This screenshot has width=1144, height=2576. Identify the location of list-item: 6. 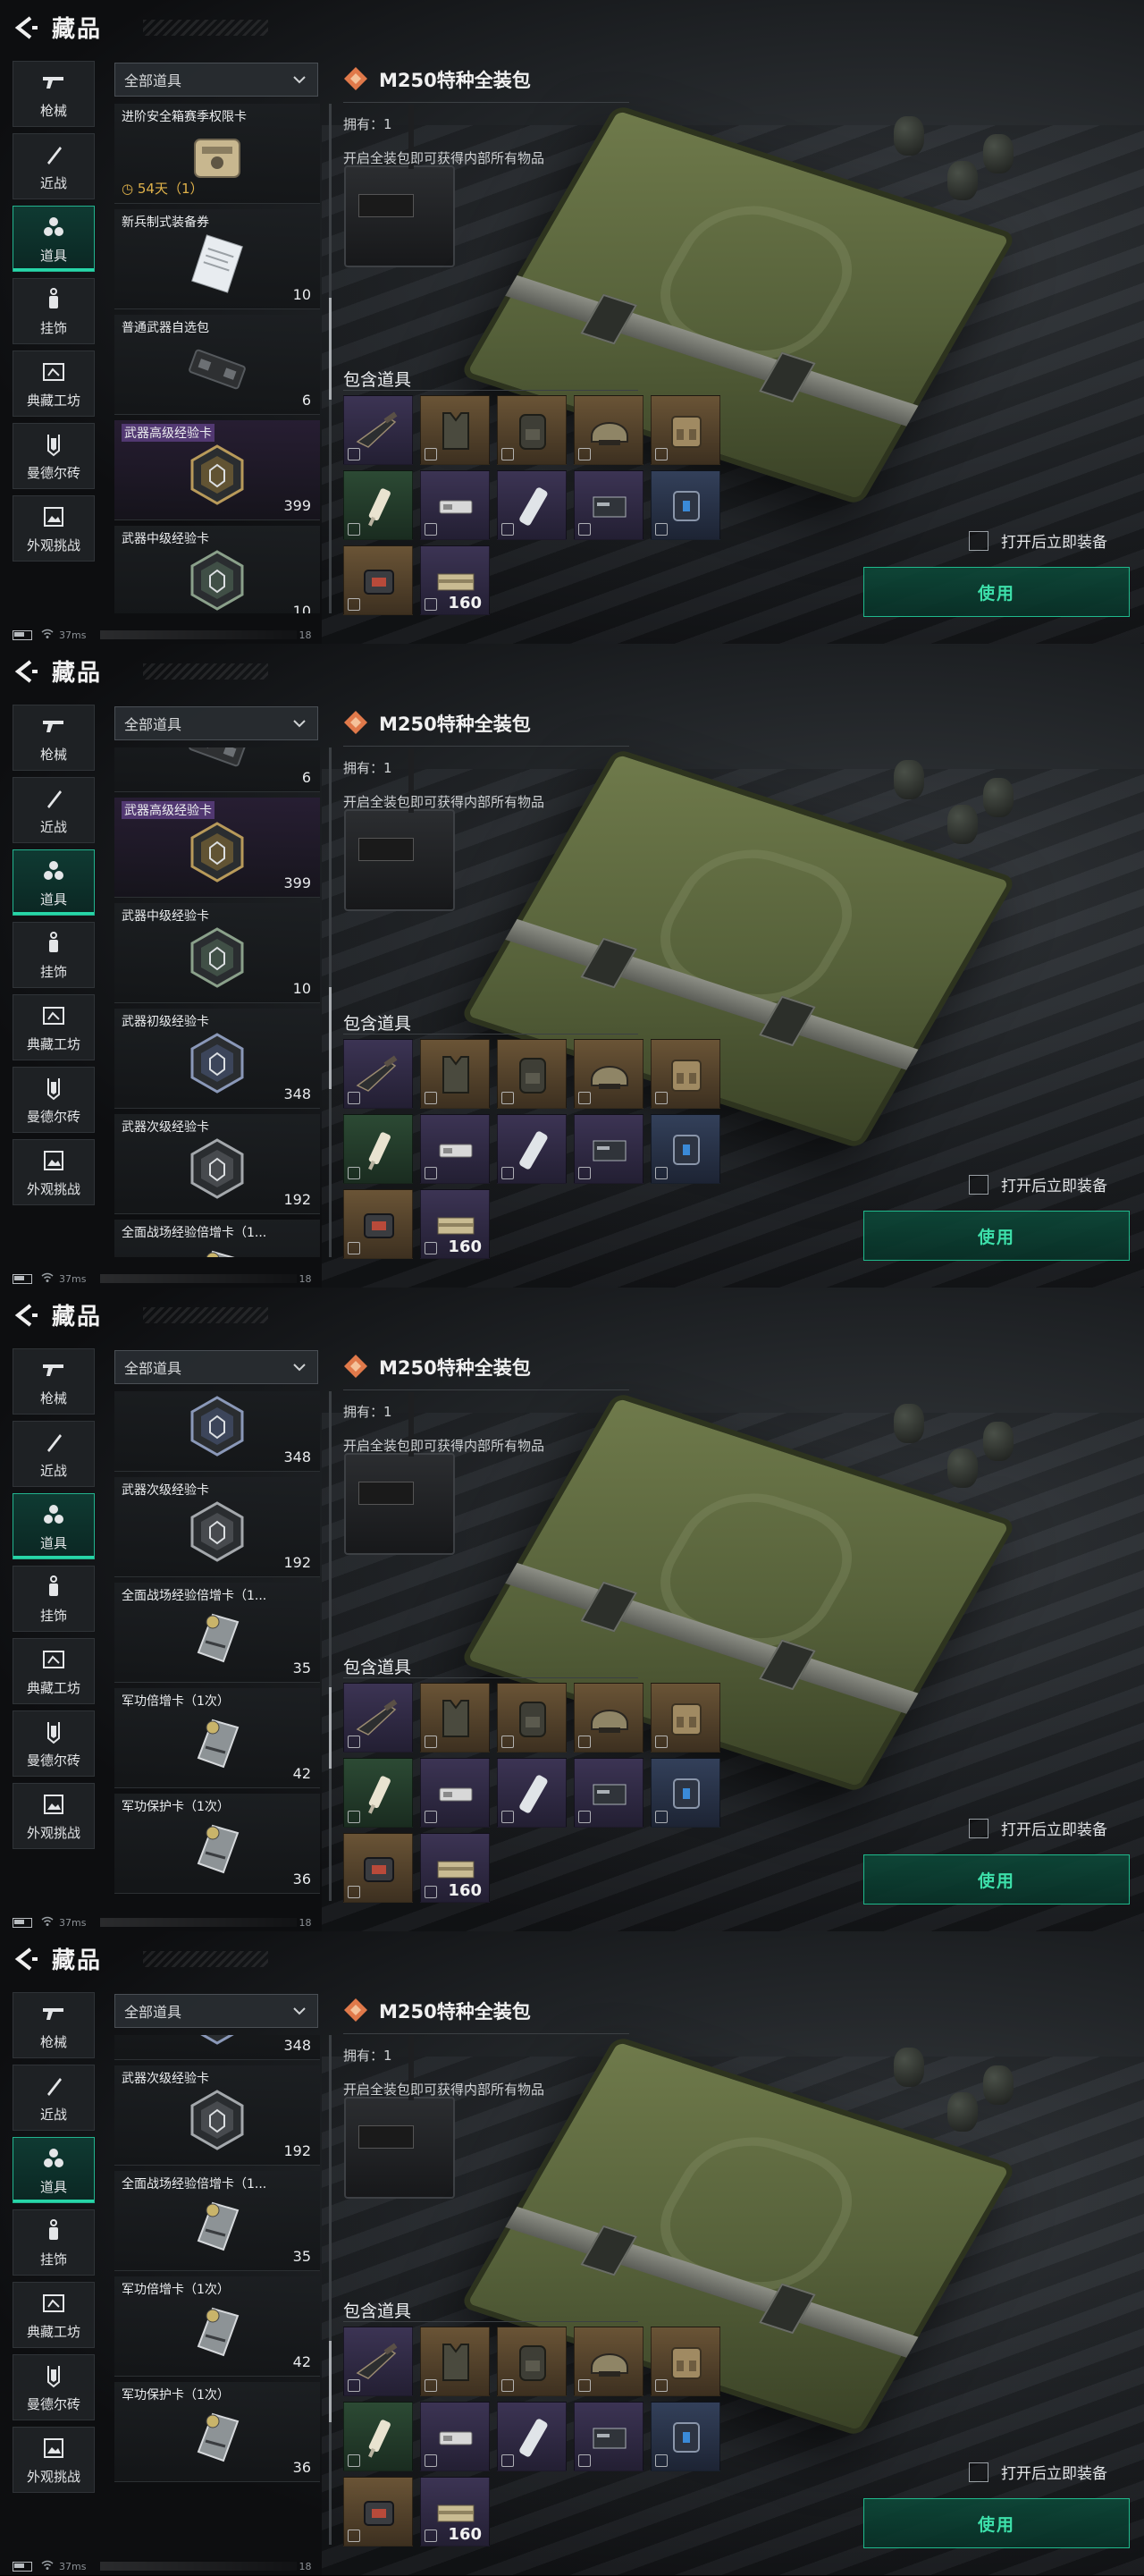
(217, 769).